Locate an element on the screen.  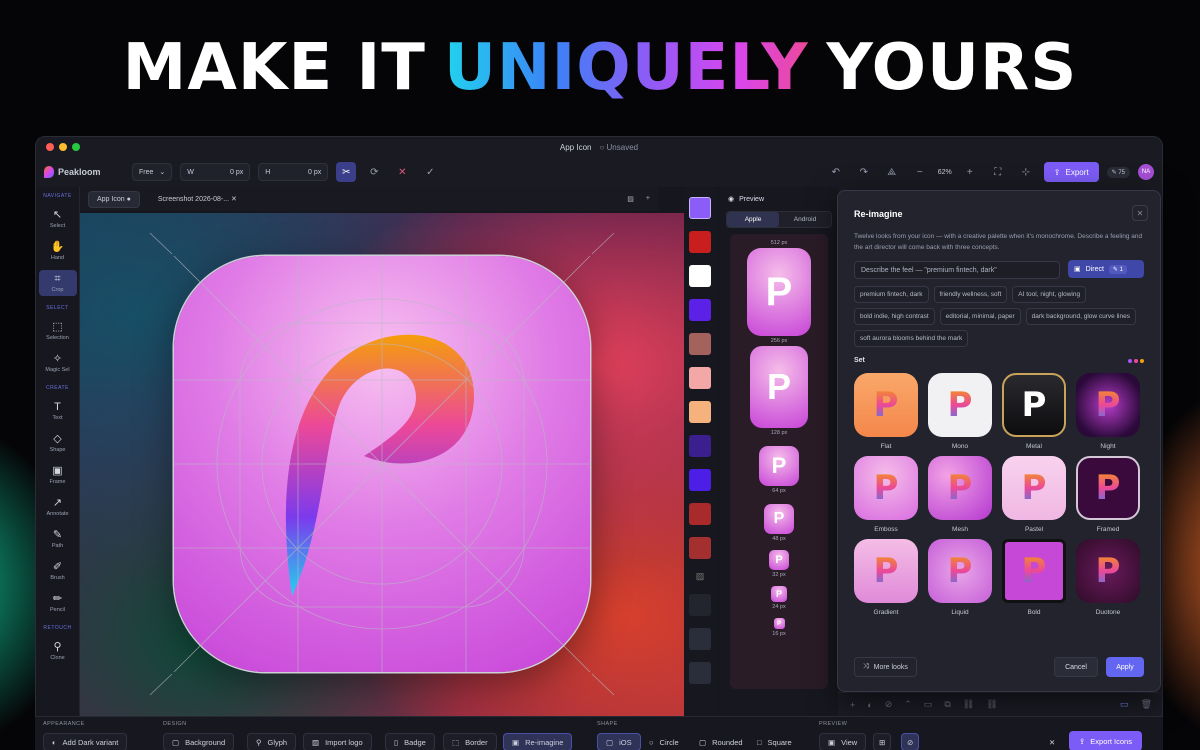
tool-crop: ⌗ Crop is located at coordinates (57, 283).